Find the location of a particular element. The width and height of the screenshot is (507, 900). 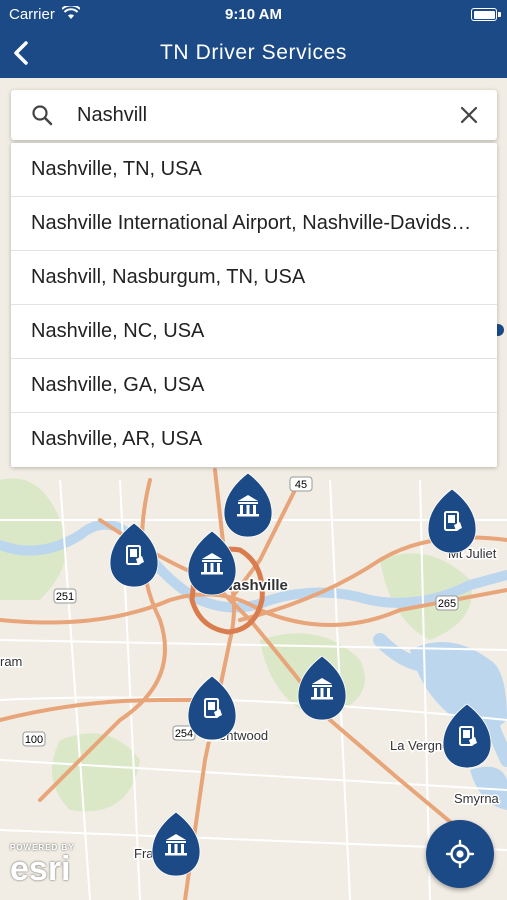

svg-text: 45 is located at coordinates (301, 485).